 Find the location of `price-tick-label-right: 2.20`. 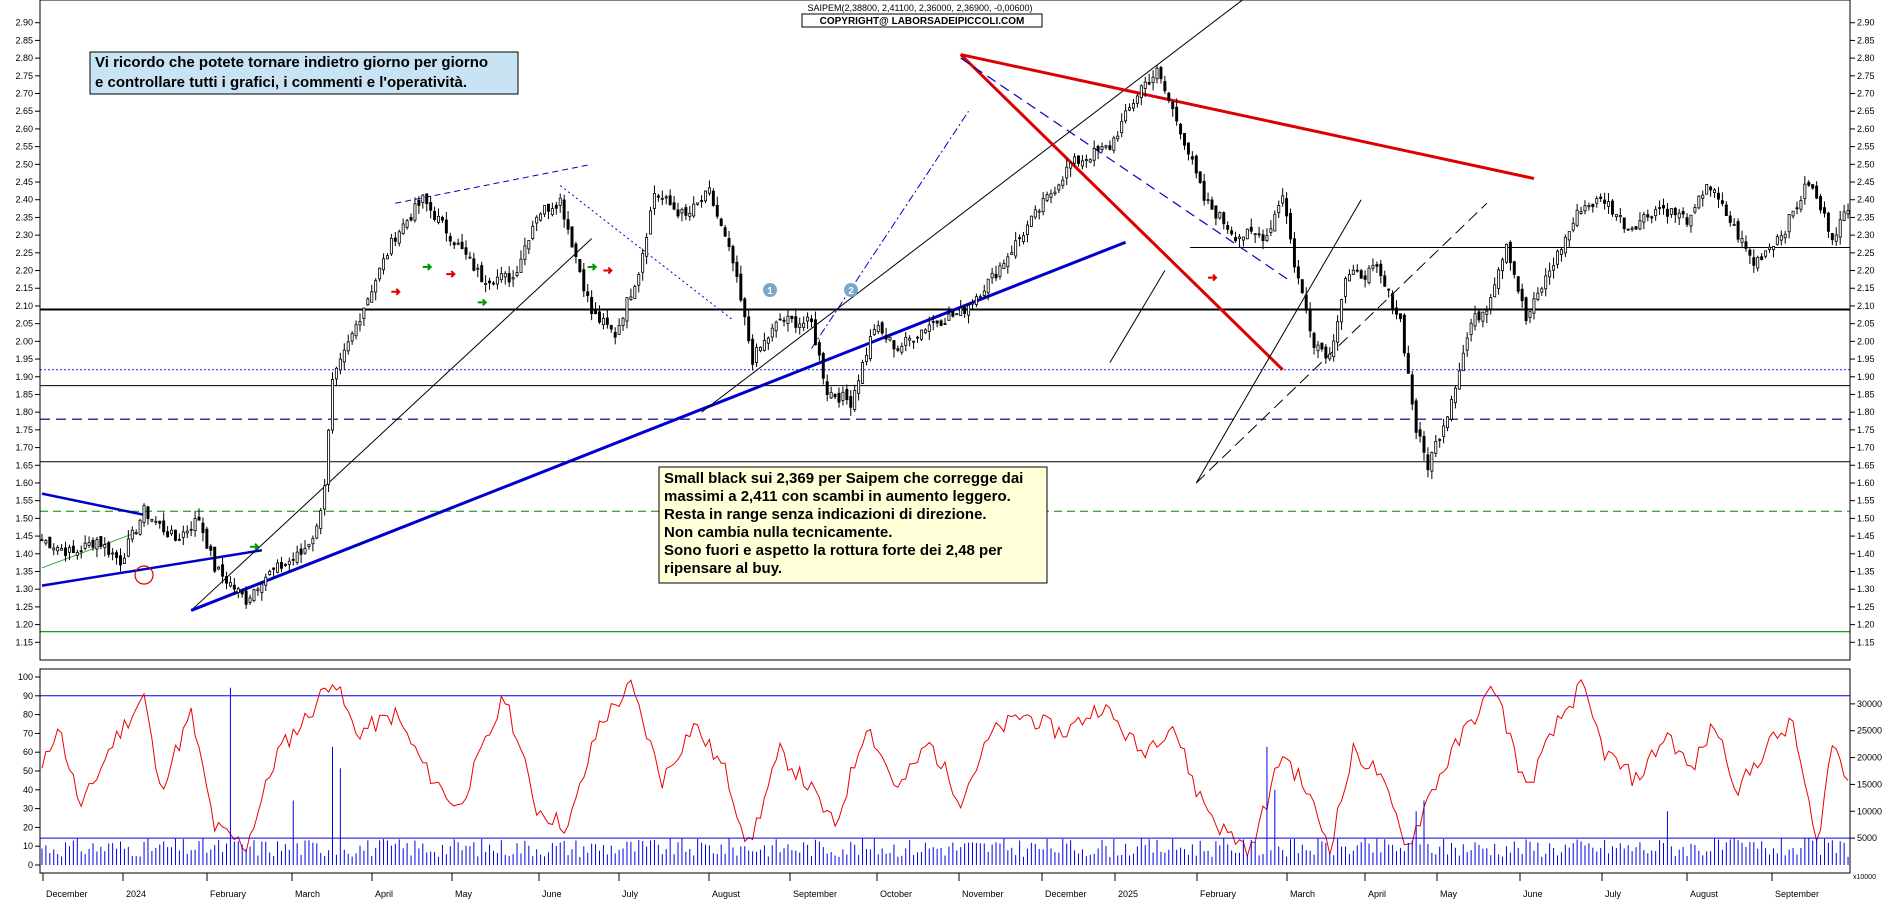

price-tick-label-right: 2.20 is located at coordinates (1866, 271).